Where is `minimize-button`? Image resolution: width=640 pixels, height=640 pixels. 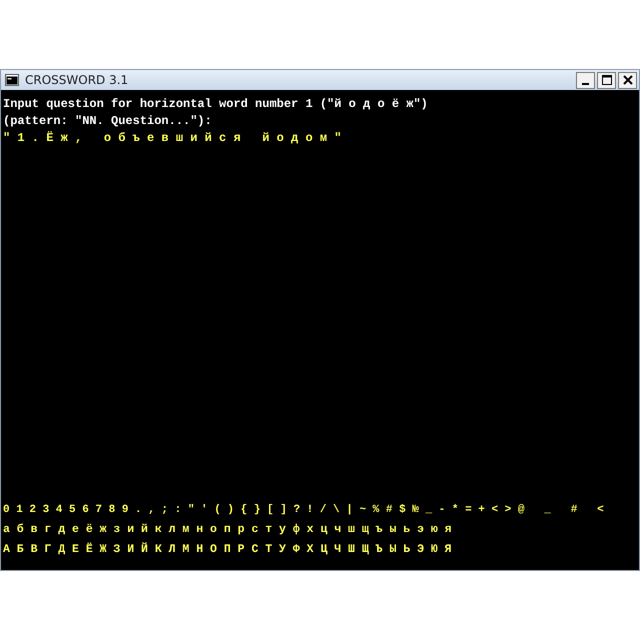 minimize-button is located at coordinates (585, 80).